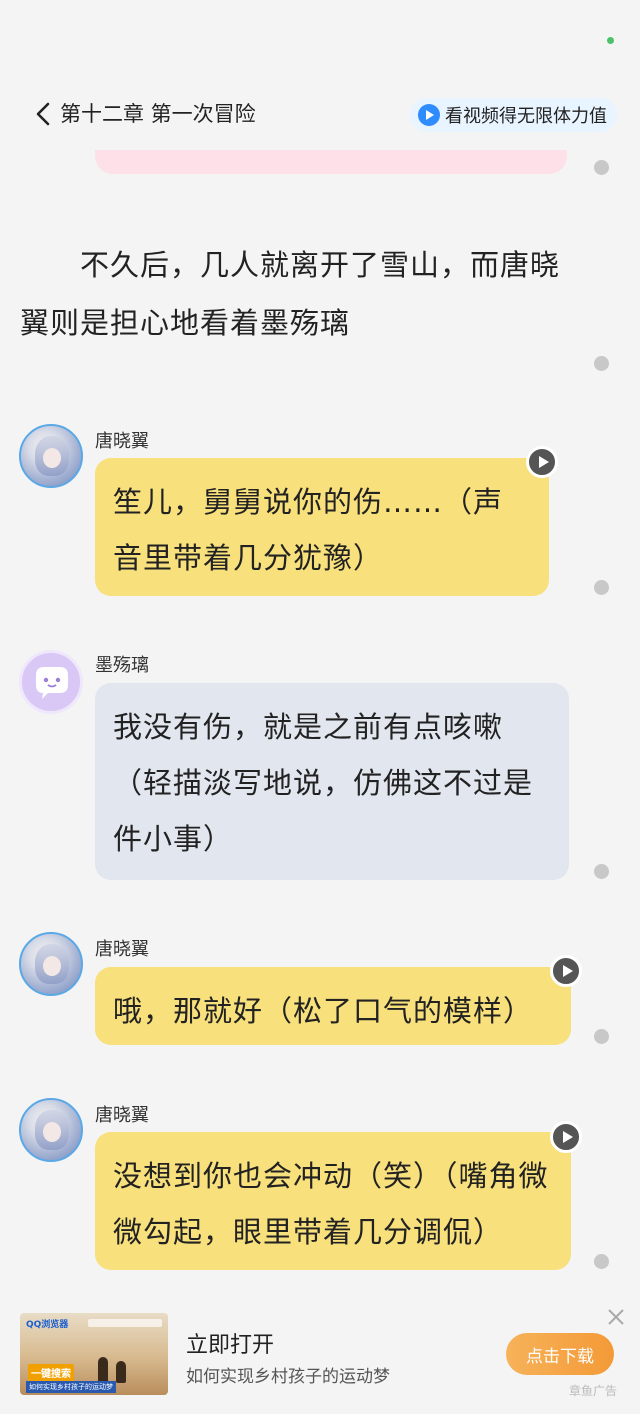 This screenshot has height=1414, width=640. What do you see at coordinates (230, 1343) in the screenshot?
I see `ad-title: 立即打开` at bounding box center [230, 1343].